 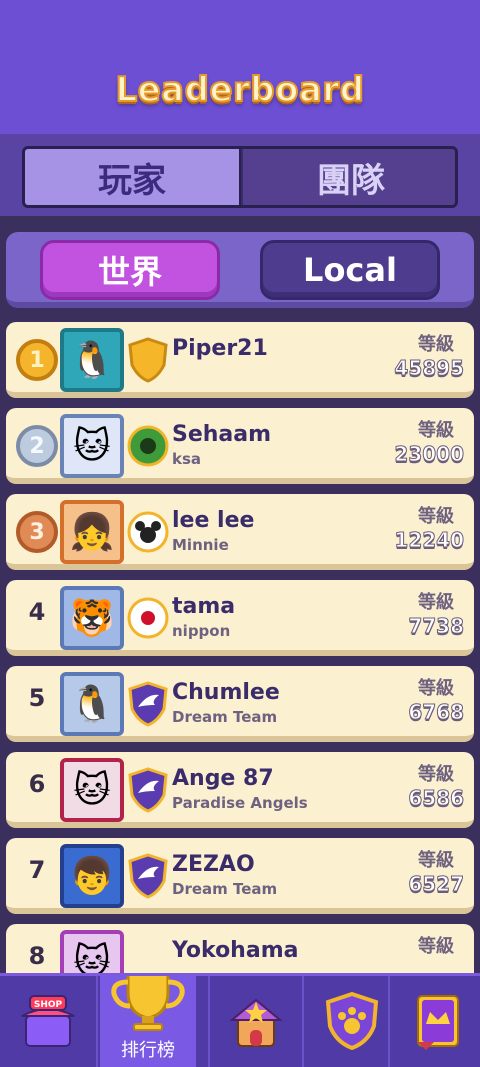 I want to click on nav-divider, so click(x=97, y=1021).